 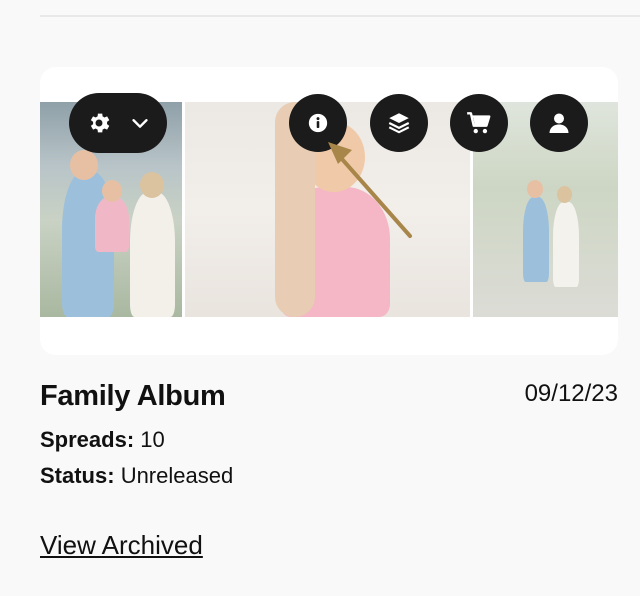 I want to click on spreads-row: Spreads: 10, so click(x=102, y=440).